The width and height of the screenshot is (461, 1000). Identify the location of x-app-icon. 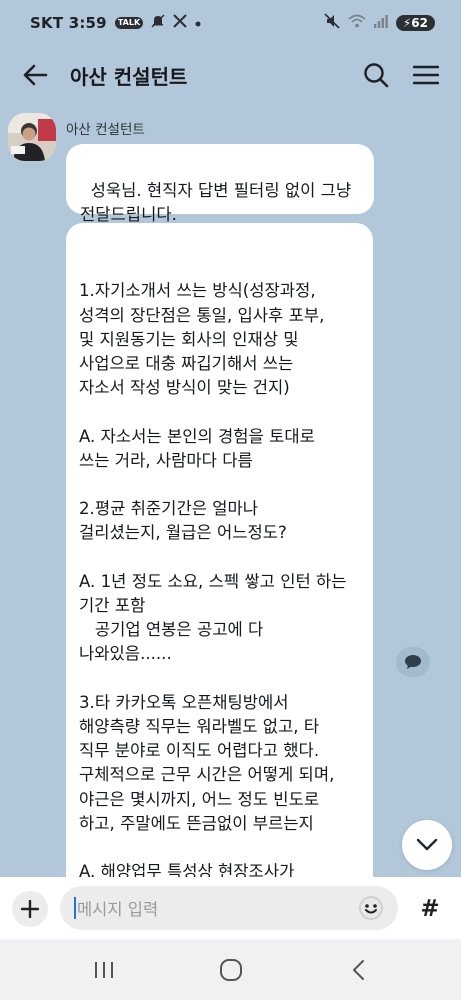
(180, 23).